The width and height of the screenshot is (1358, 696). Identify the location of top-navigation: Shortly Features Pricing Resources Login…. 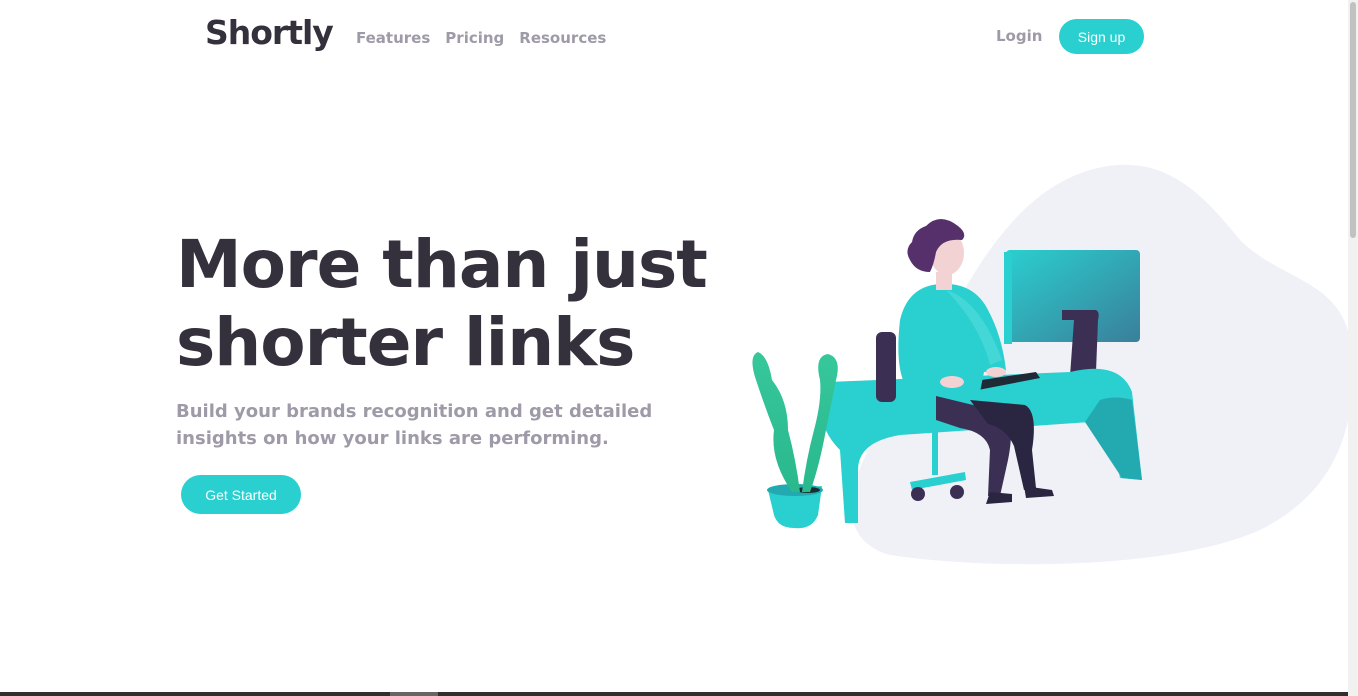
(674, 36).